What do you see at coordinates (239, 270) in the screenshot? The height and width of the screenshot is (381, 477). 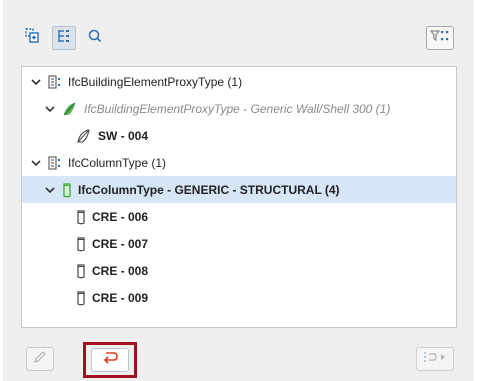 I see `tree-item-cre-008: CRE - 008` at bounding box center [239, 270].